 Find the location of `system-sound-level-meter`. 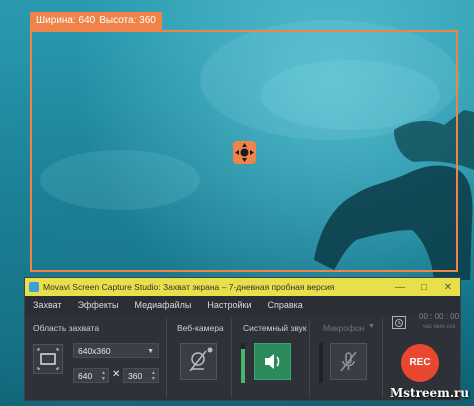

system-sound-level-meter is located at coordinates (243, 363).